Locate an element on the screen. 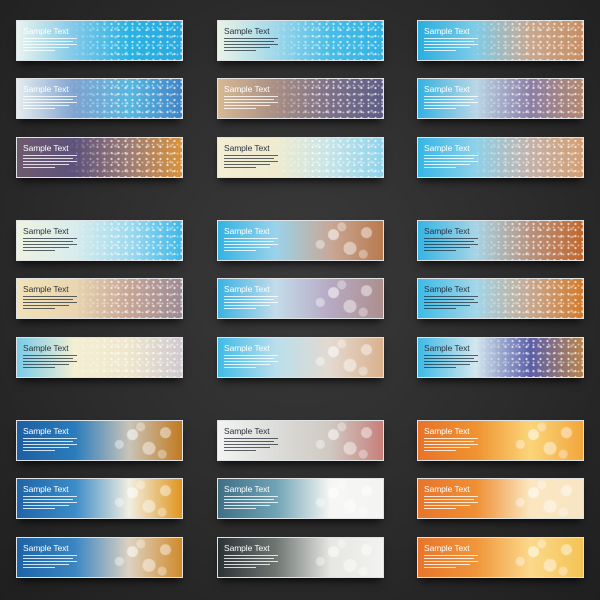 Image resolution: width=600 pixels, height=600 pixels. banner-set-2-r3-c1: Sample Text is located at coordinates (99, 357).